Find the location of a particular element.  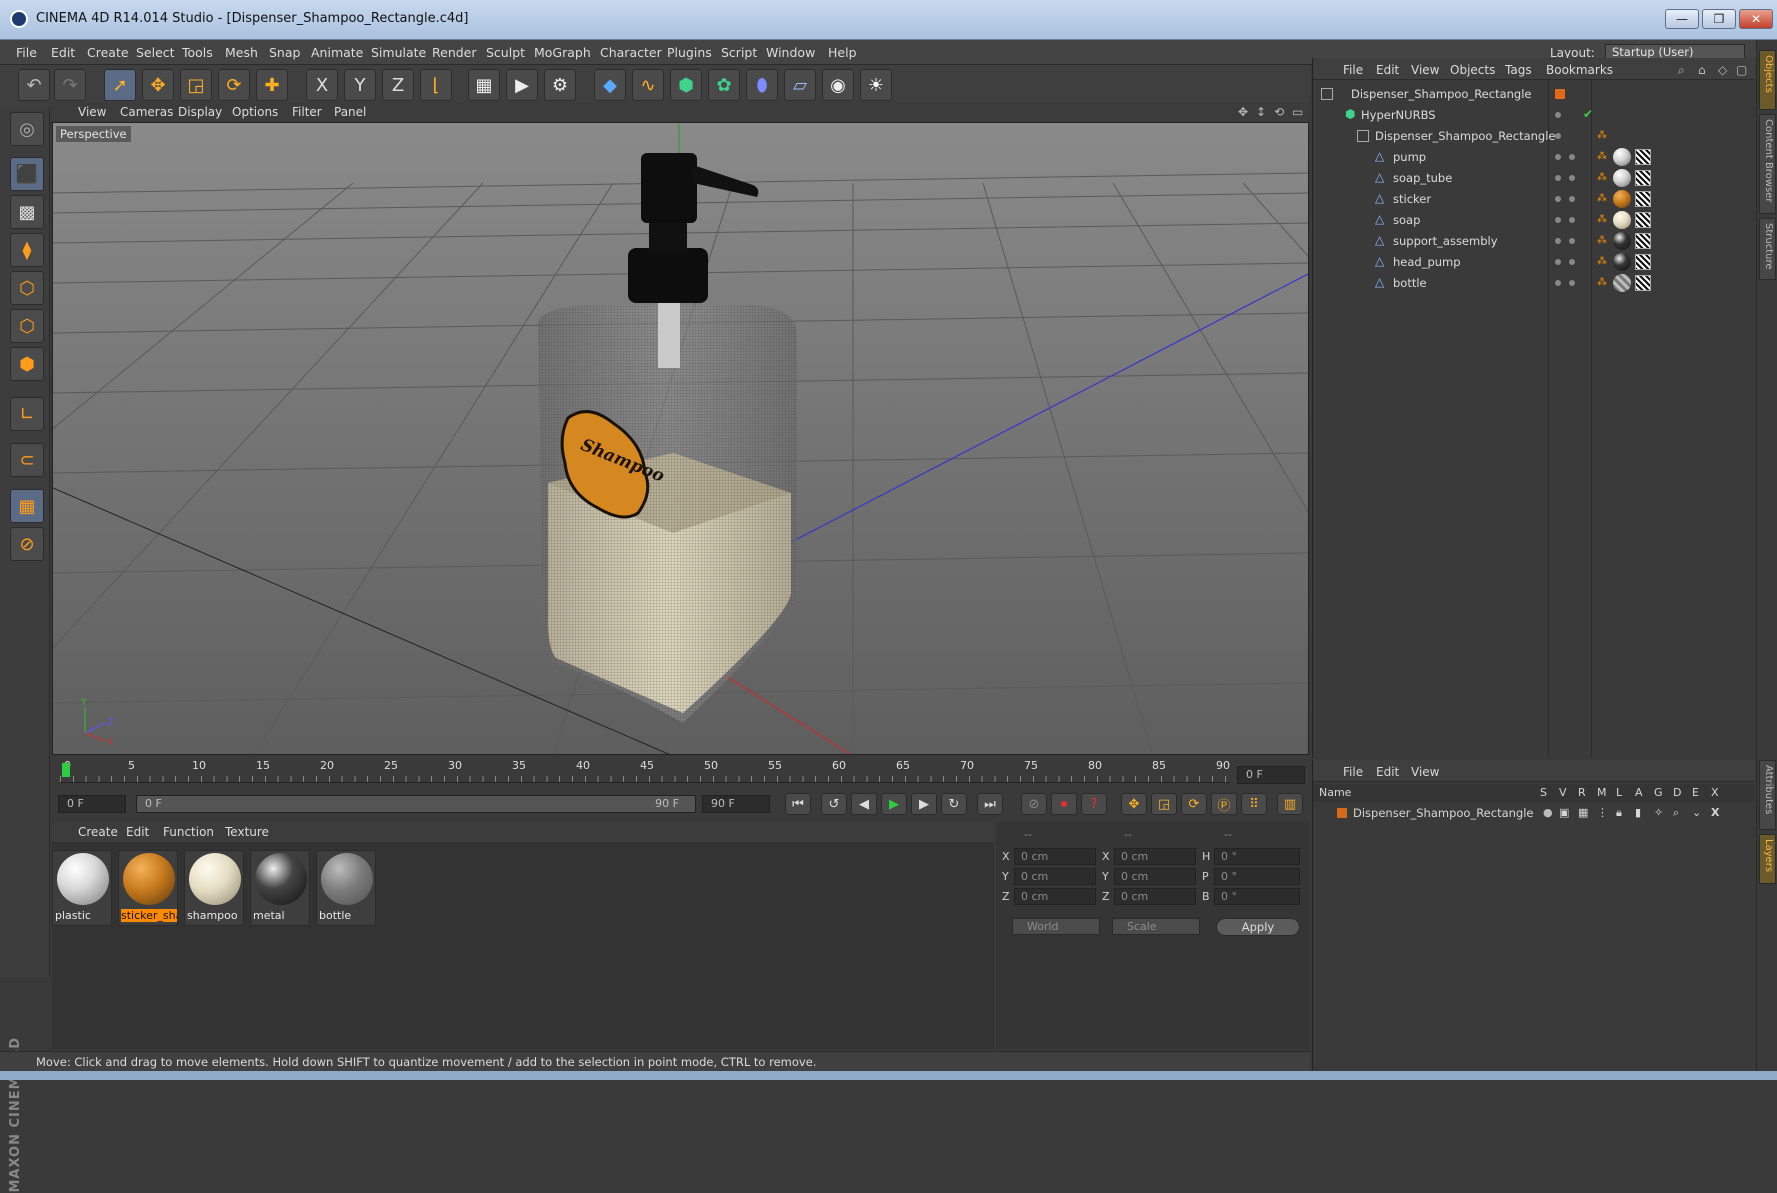

playhead-marker is located at coordinates (66, 770).